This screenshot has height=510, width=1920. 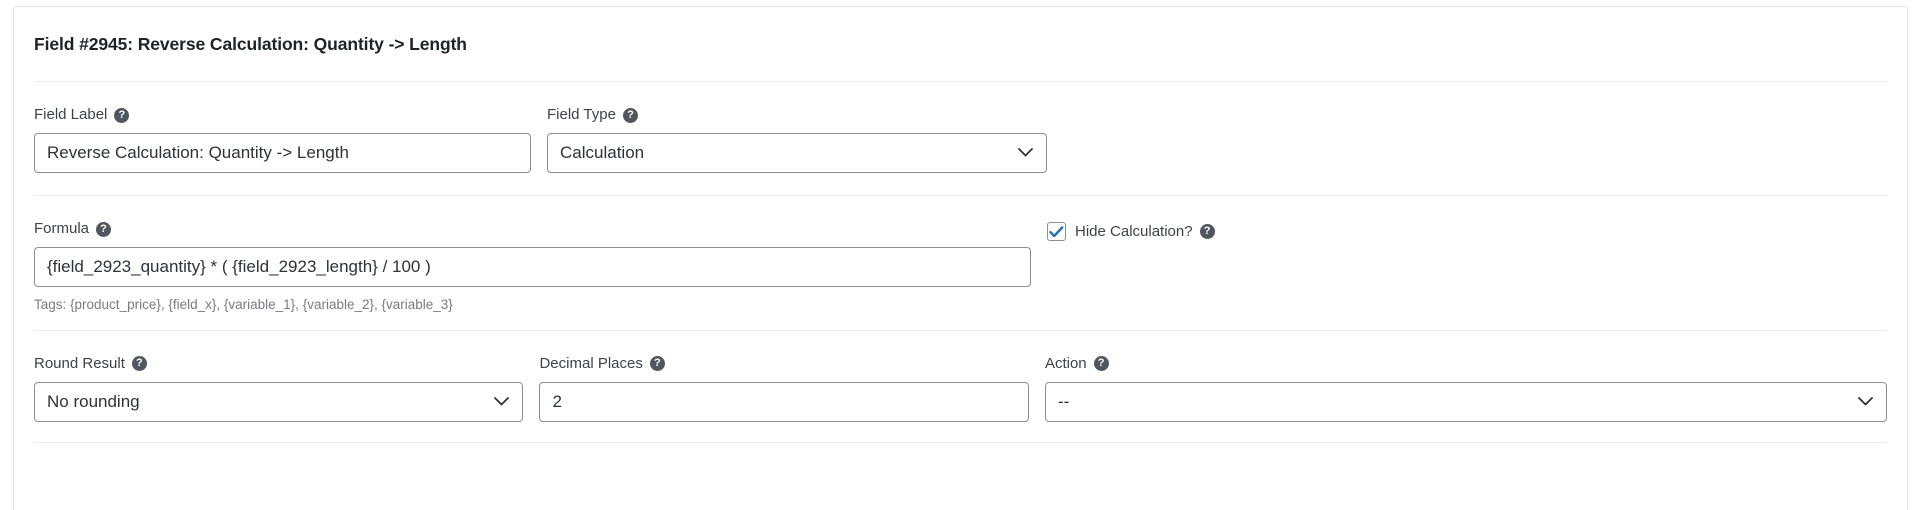 I want to click on round-result-label-text: Round Result, so click(x=79, y=363).